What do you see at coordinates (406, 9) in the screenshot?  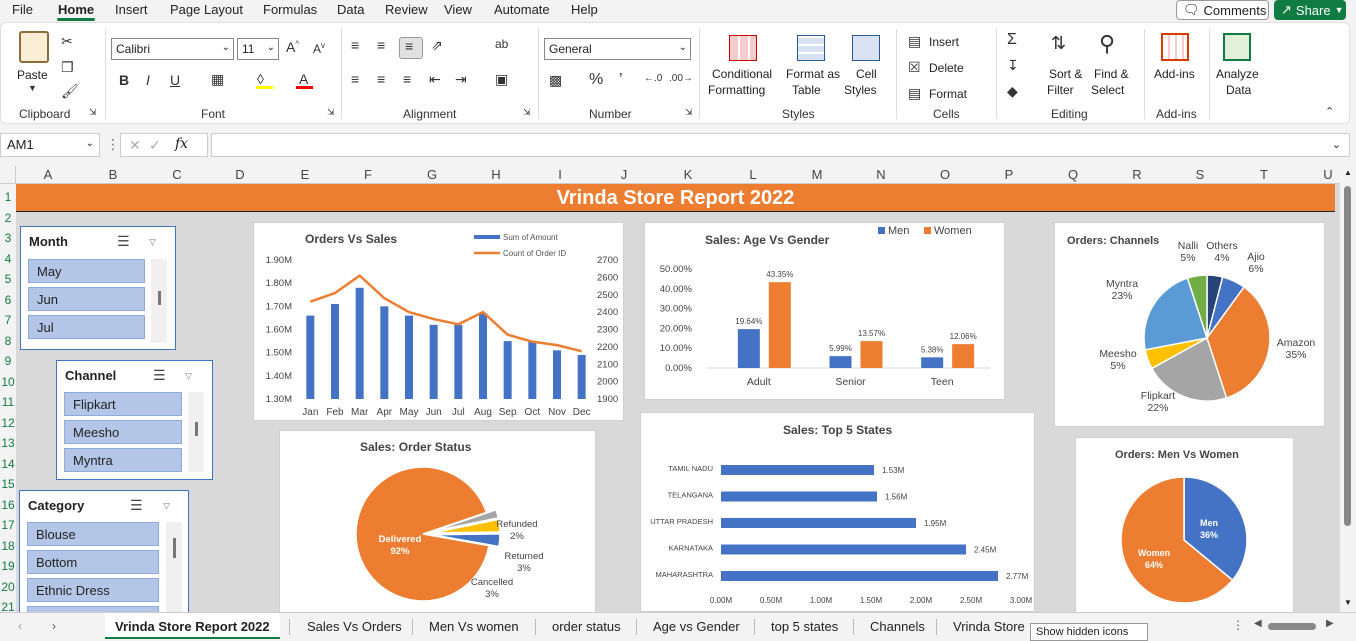 I see `menu-review: Review` at bounding box center [406, 9].